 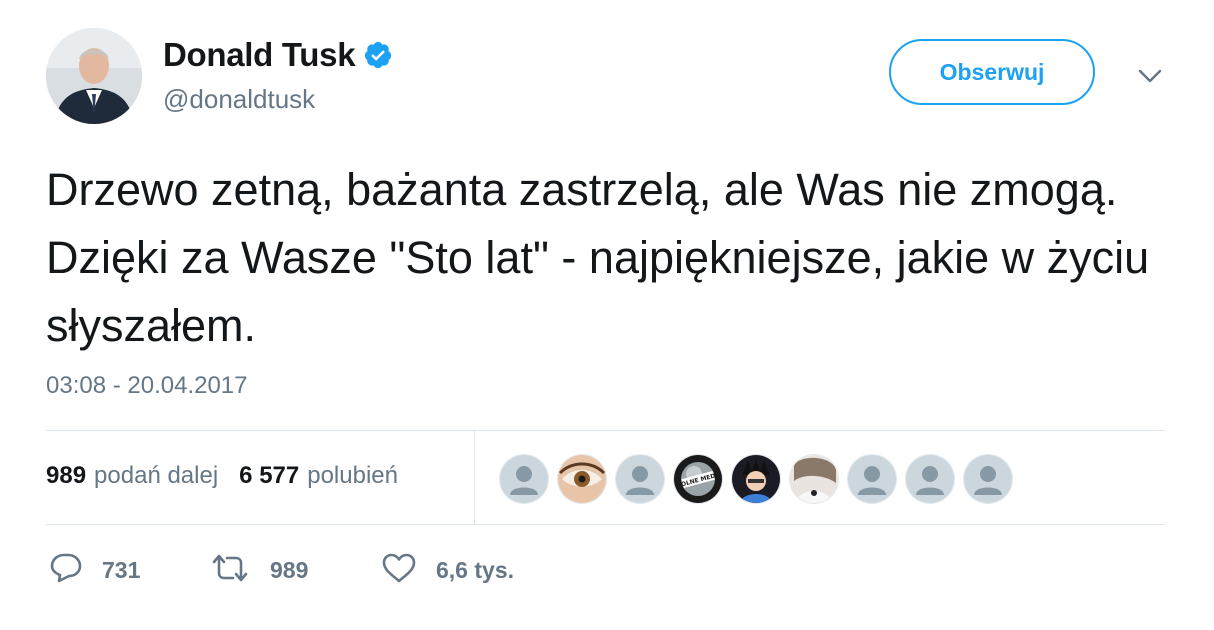 I want to click on reply-button: 731, so click(x=130, y=570).